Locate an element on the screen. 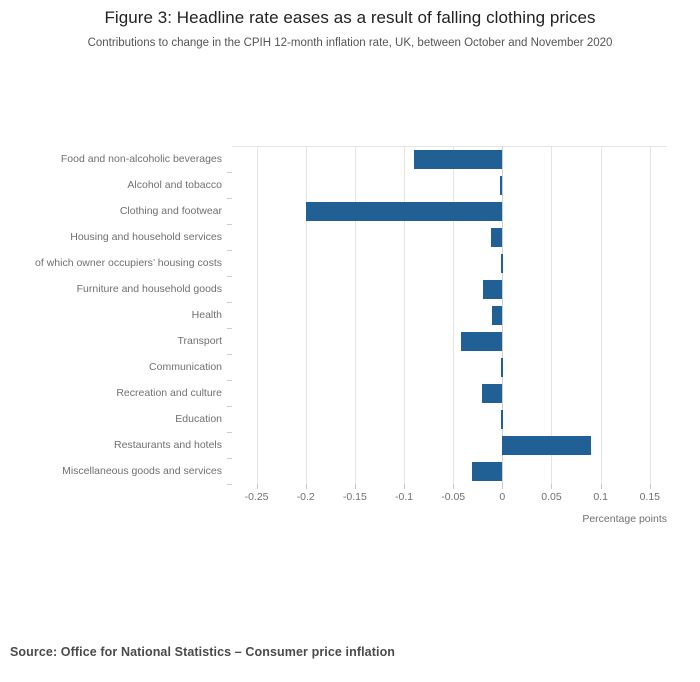  x-axis-title: Percentage points is located at coordinates (624, 519).